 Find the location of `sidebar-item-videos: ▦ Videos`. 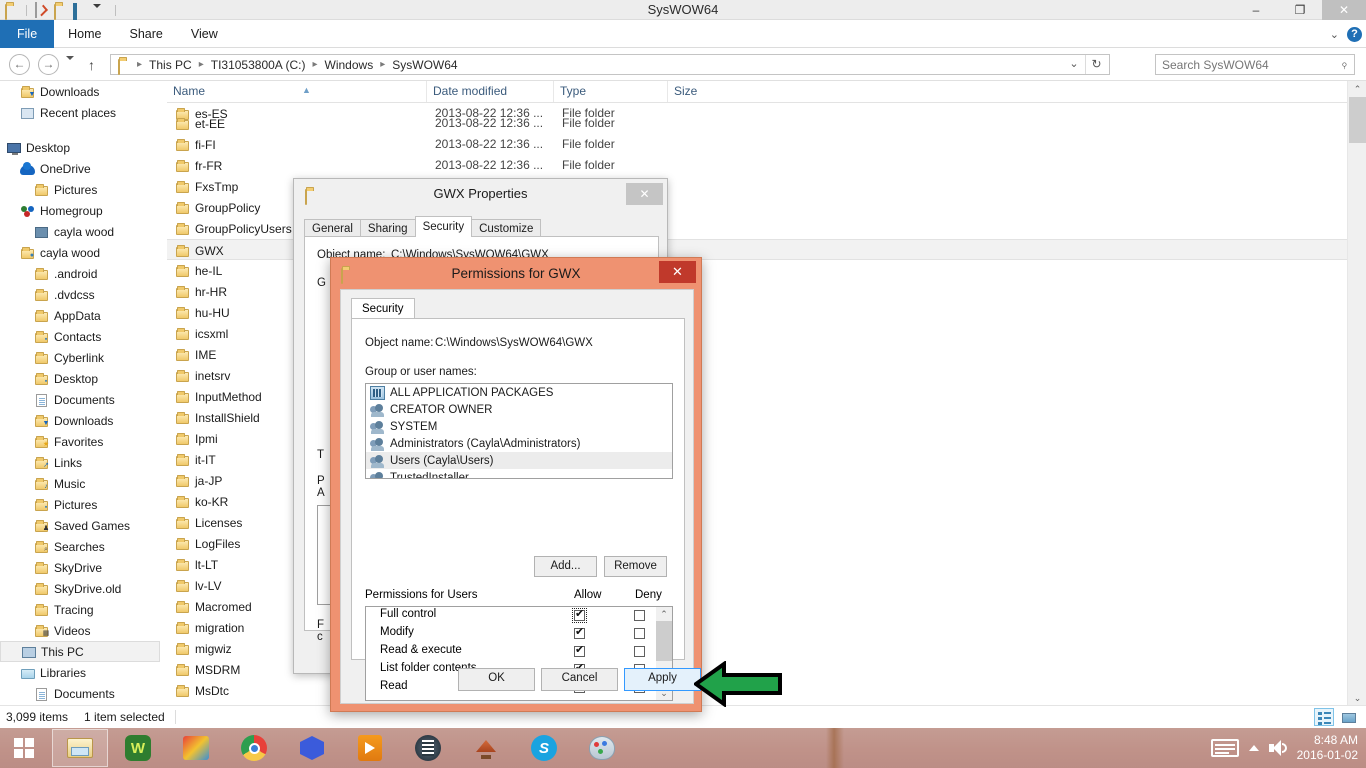

sidebar-item-videos: ▦ Videos is located at coordinates (80, 630).